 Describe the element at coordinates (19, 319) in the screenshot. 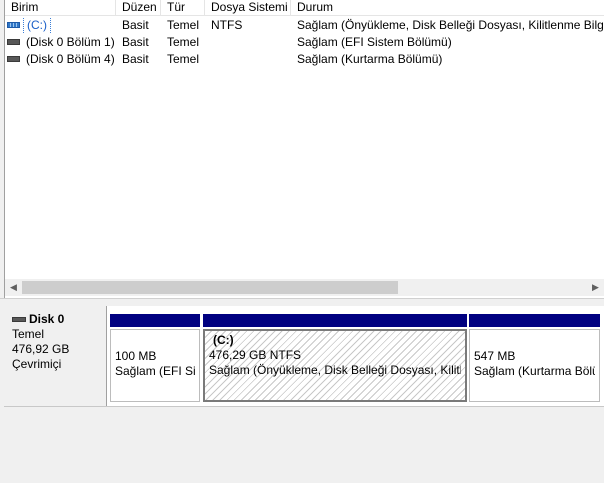

I see `disk-icon` at that location.